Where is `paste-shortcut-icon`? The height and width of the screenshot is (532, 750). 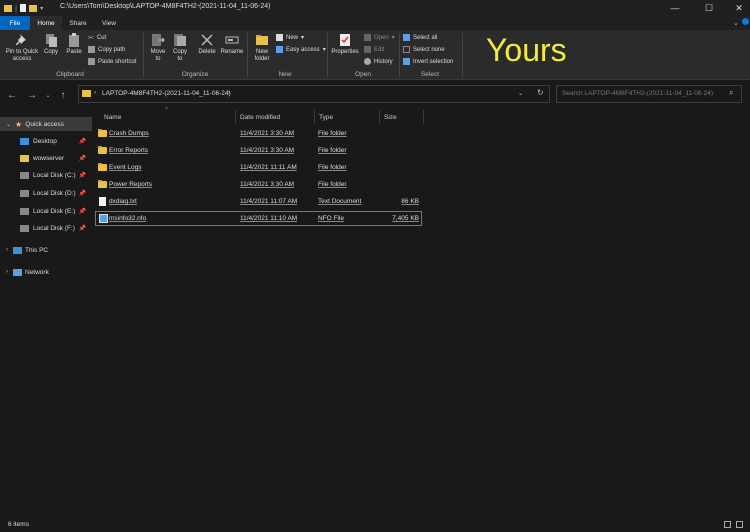
paste-shortcut-icon is located at coordinates (91, 61).